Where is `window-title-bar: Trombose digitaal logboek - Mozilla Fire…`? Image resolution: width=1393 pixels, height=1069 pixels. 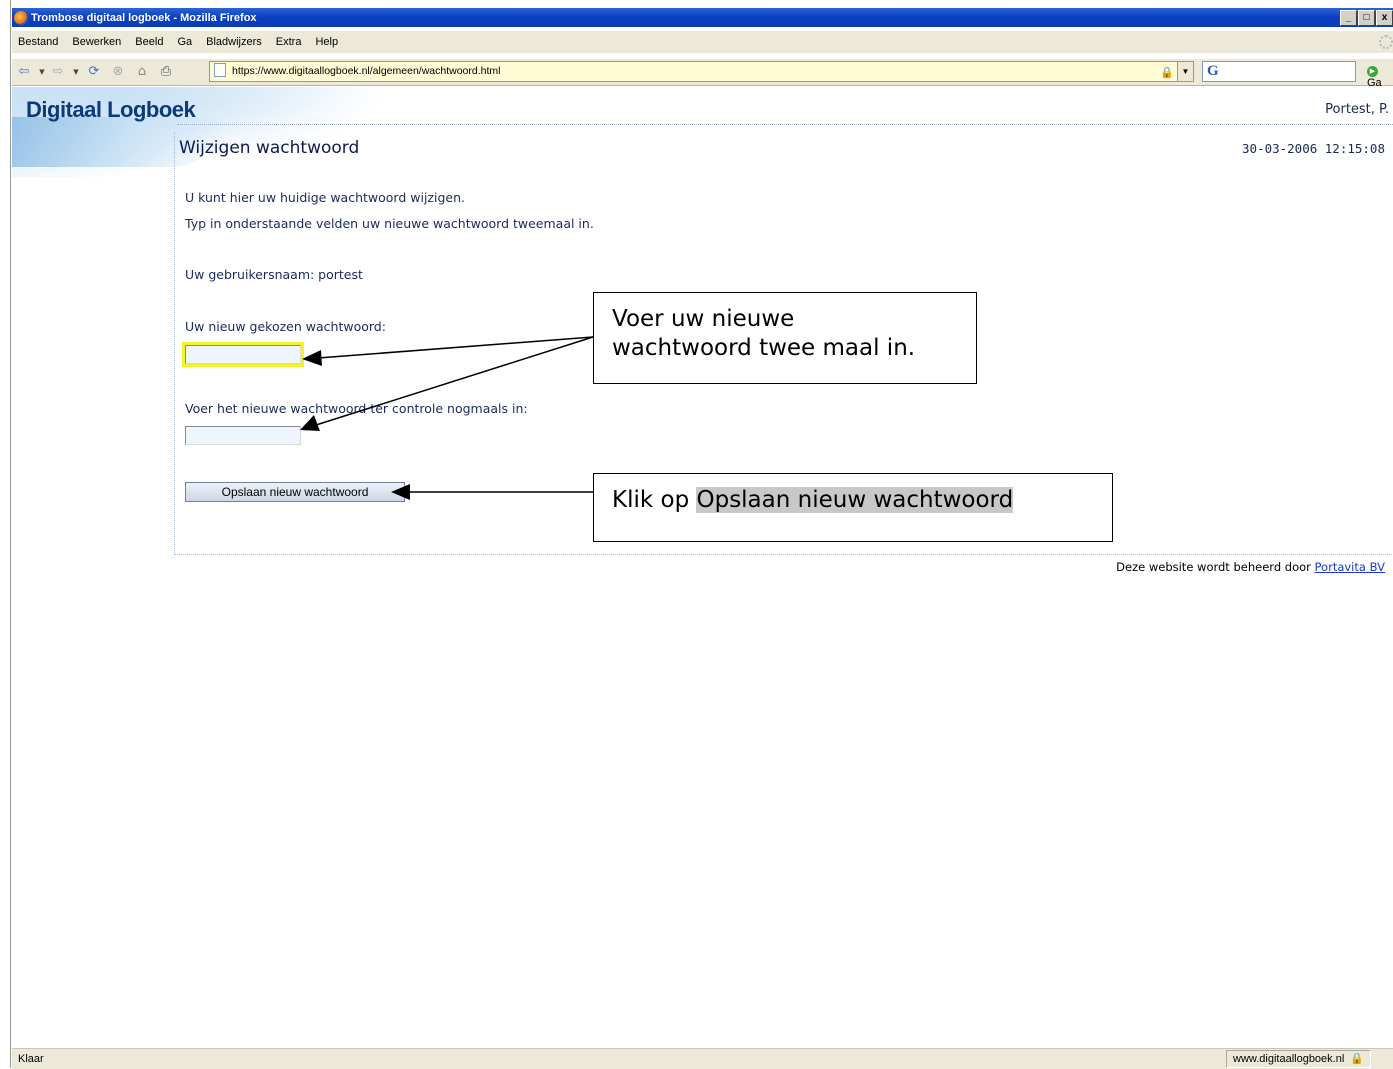 window-title-bar: Trombose digitaal logboek - Mozilla Fire… is located at coordinates (702, 17).